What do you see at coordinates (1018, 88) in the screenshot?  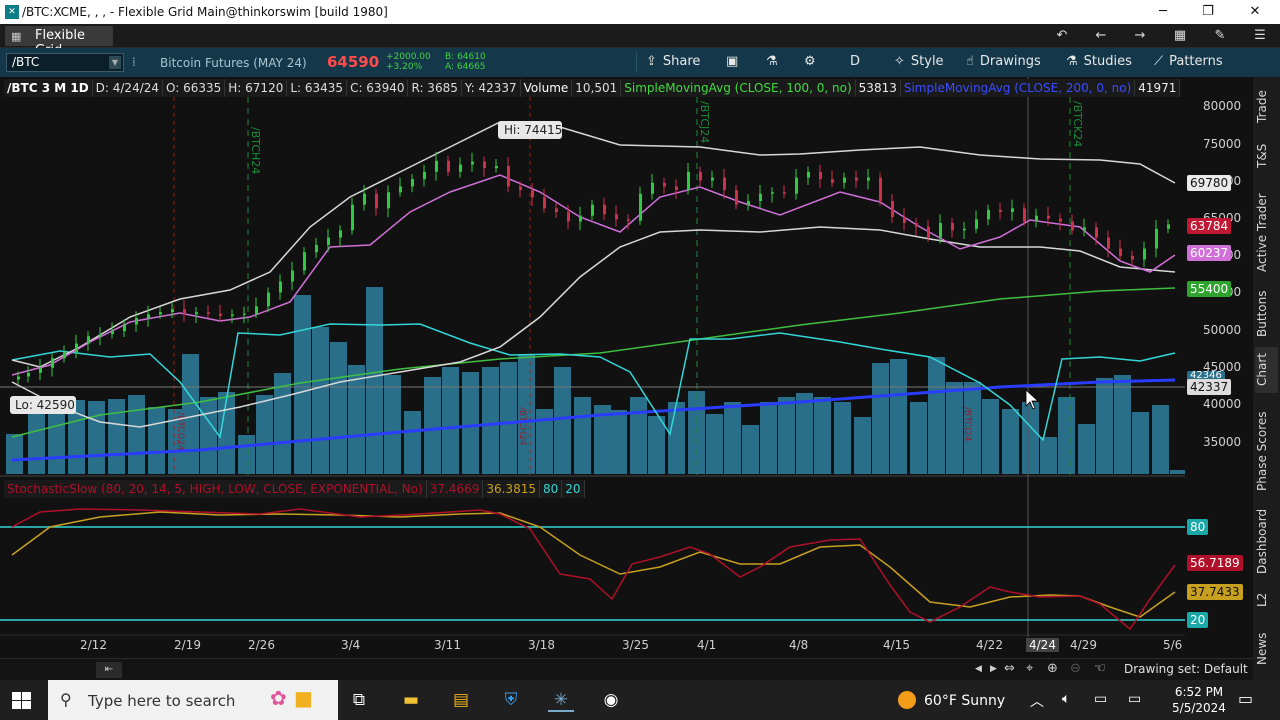 I see `sma200-study-label: SimpleMovingAvg (CLOSE, 200, 0, no)` at bounding box center [1018, 88].